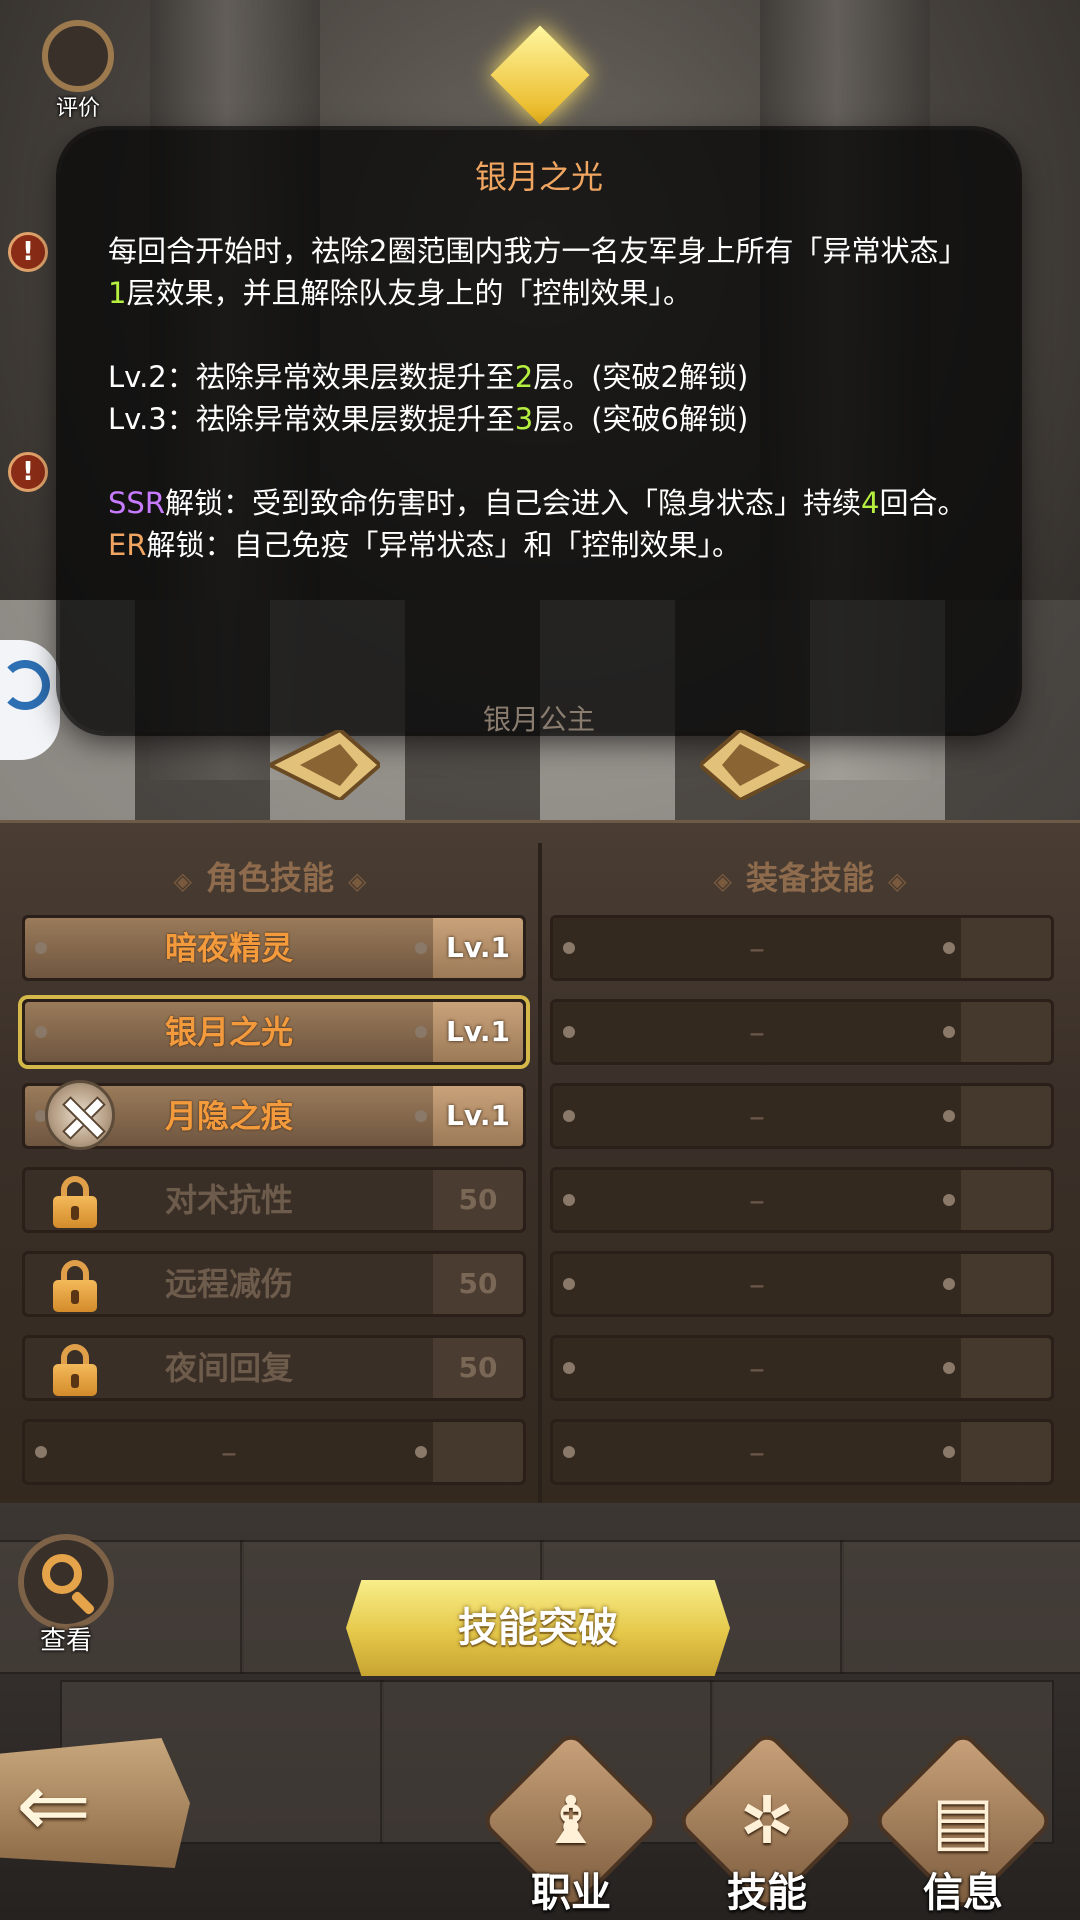 This screenshot has width=1080, height=1920. Describe the element at coordinates (755, 765) in the screenshot. I see `next-arrow-icon` at that location.